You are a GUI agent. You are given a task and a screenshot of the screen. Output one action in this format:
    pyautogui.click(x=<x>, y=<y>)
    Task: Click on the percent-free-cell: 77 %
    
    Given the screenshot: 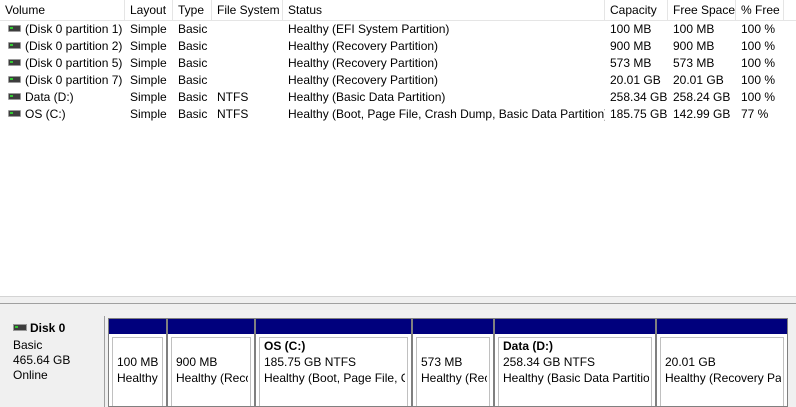 What is the action you would take?
    pyautogui.click(x=755, y=114)
    